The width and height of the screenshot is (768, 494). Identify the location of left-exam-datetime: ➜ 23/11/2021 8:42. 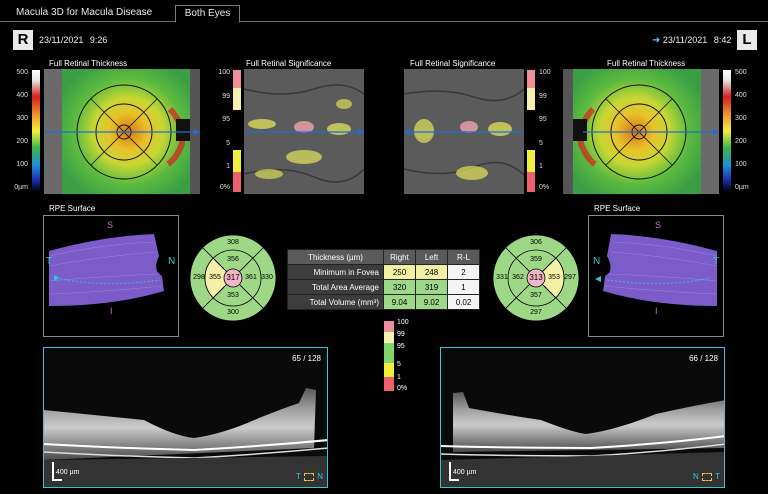
(691, 40).